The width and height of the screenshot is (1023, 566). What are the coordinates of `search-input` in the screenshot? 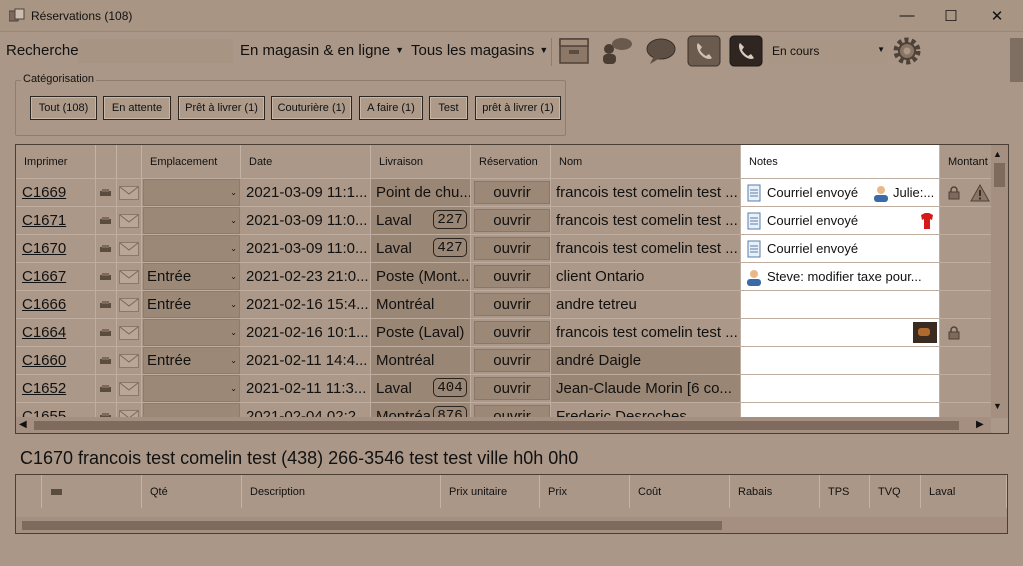 It's located at (155, 51).